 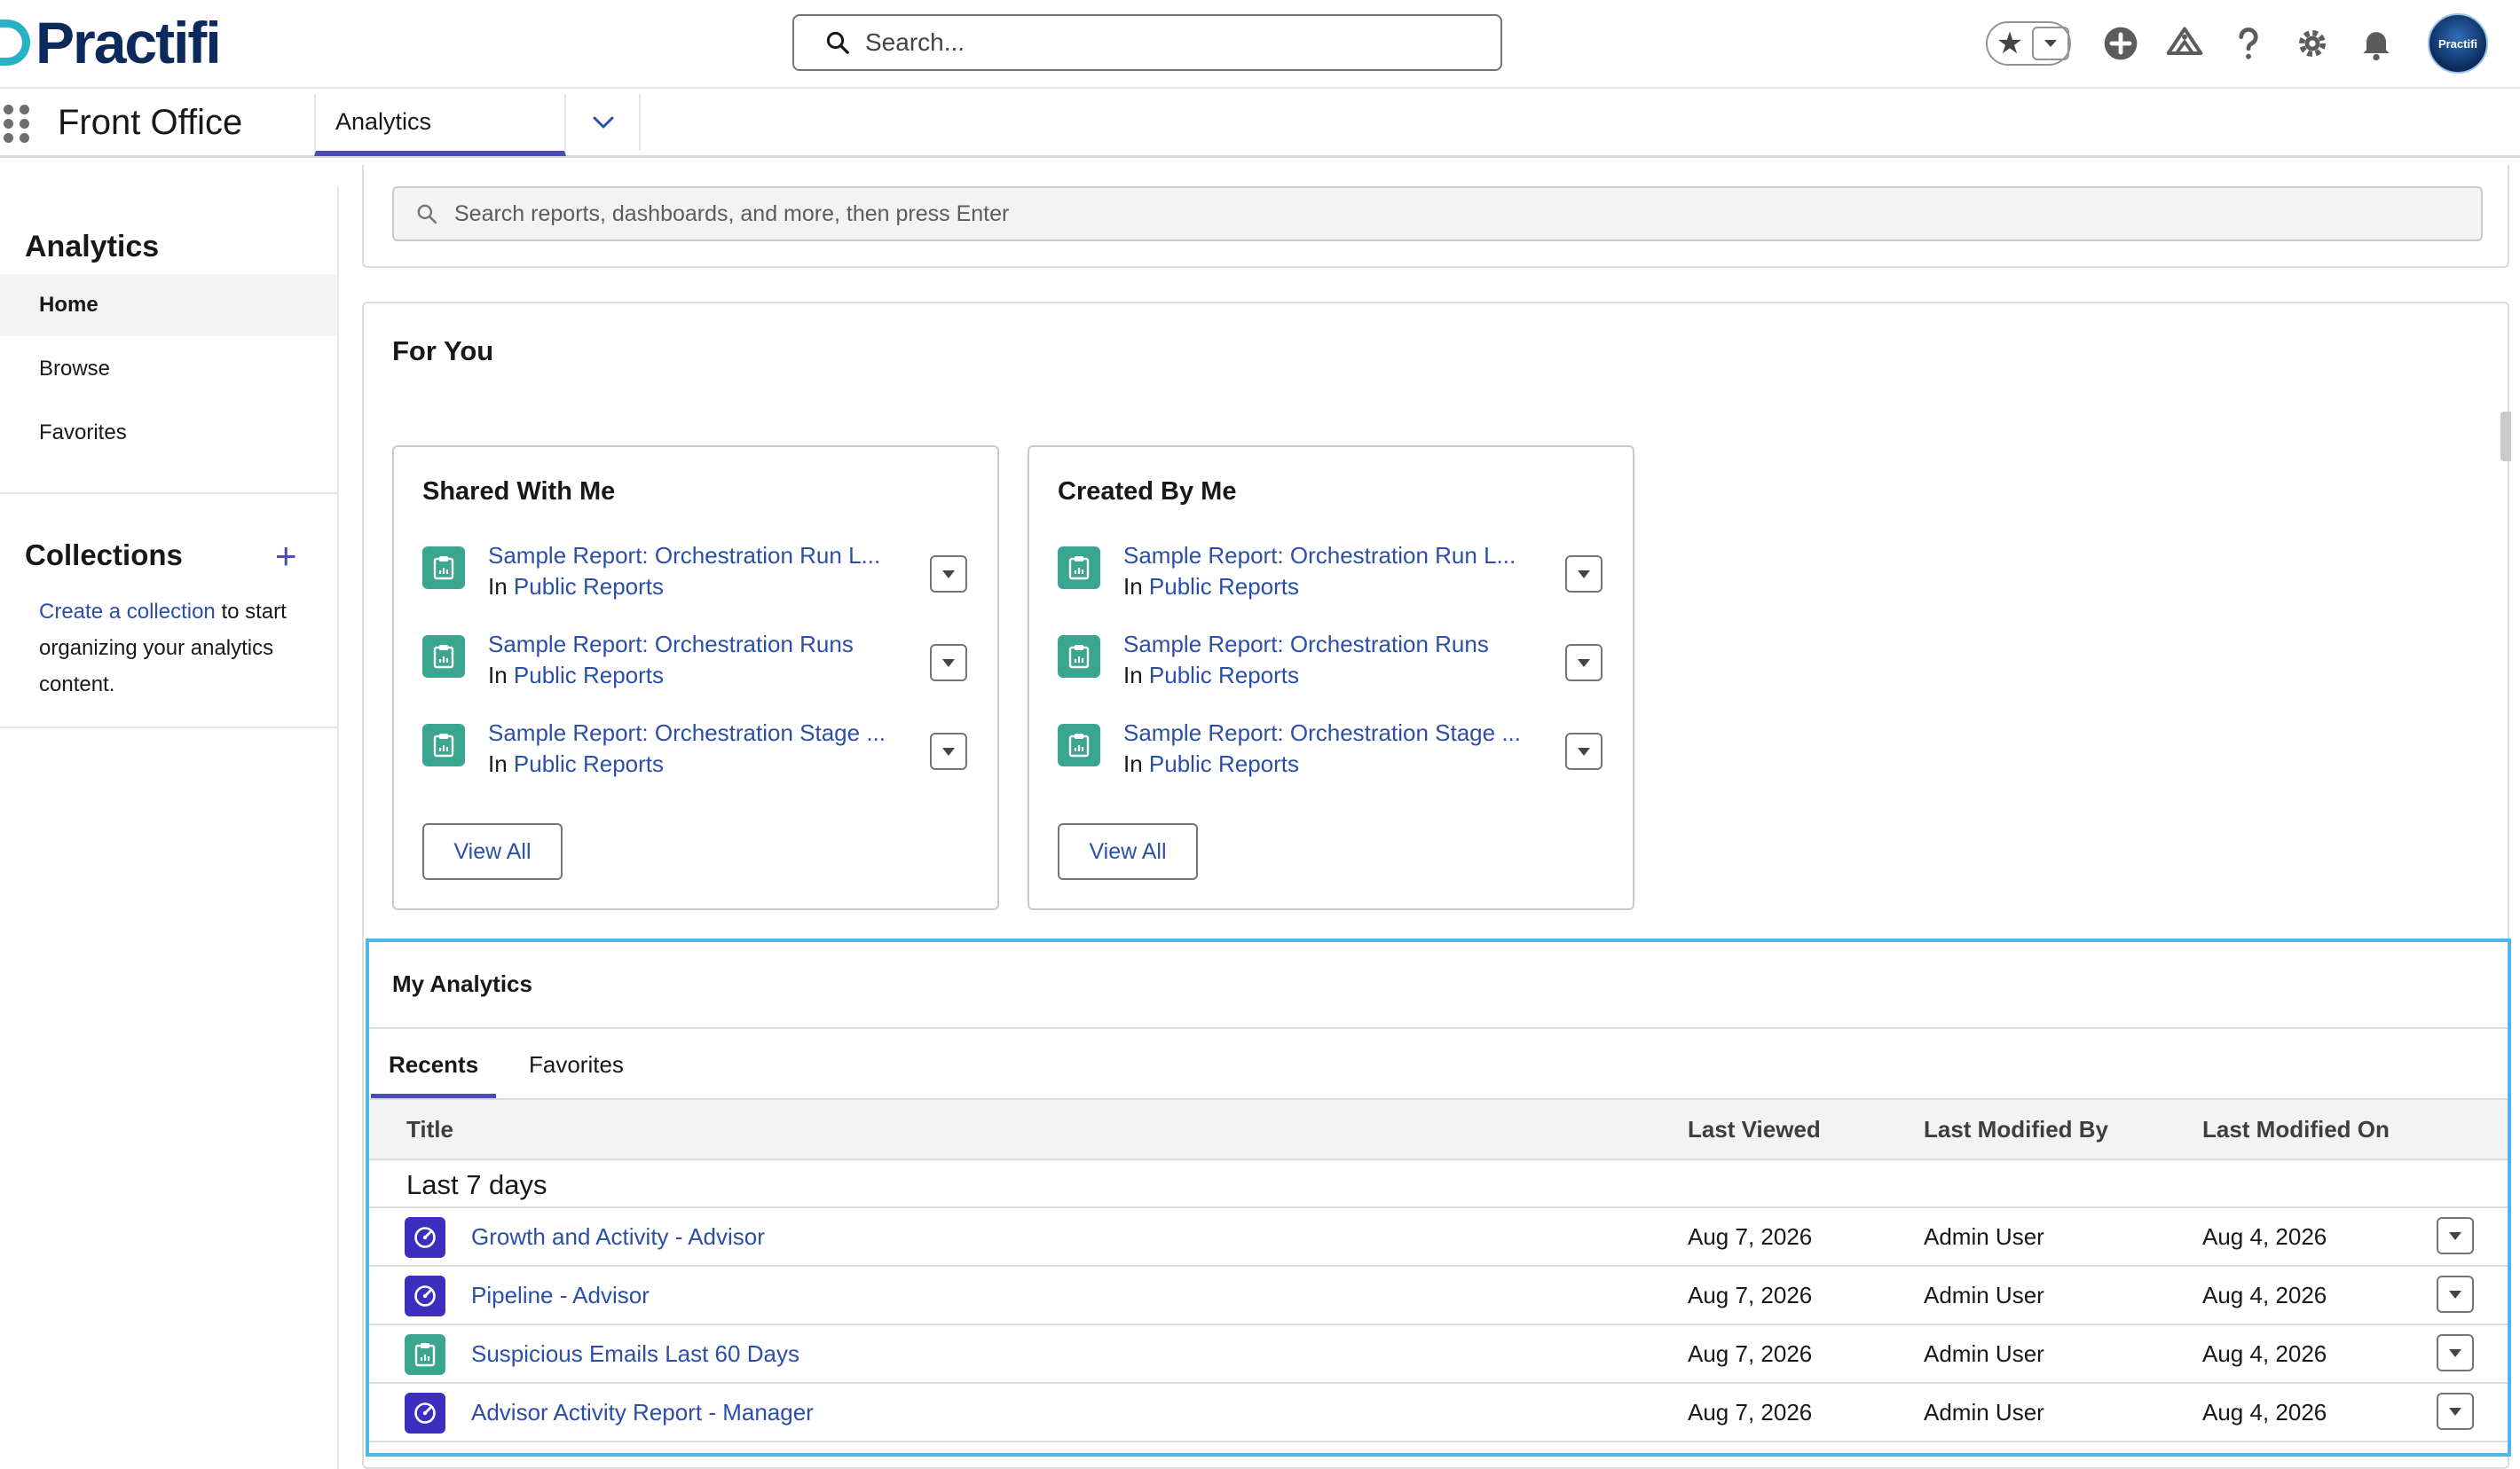 I want to click on group-label: Last 7 days, so click(x=476, y=1185).